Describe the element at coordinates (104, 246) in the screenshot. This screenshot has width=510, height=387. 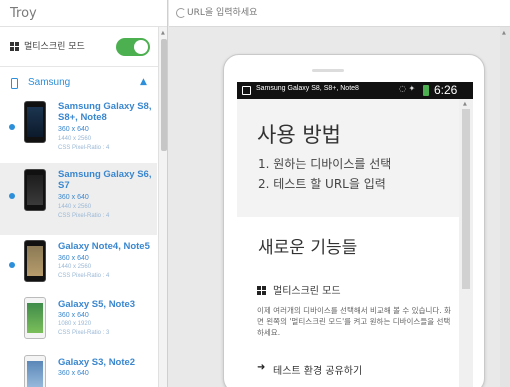
I see `device-name: Galaxy Note4, Note5` at that location.